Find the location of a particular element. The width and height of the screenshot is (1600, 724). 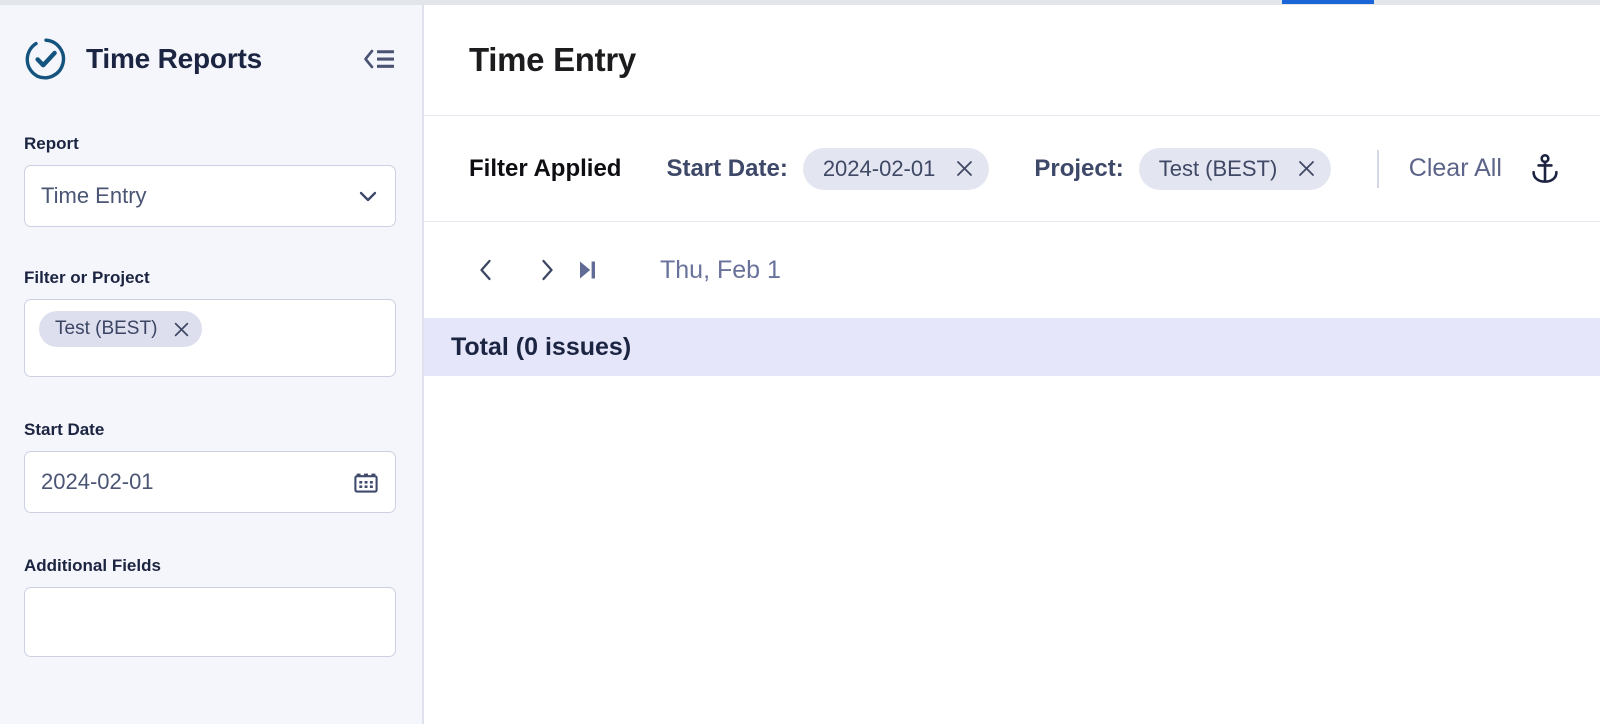

field-group-start-date: Start Date 2024-02-01 is located at coordinates (211, 466).